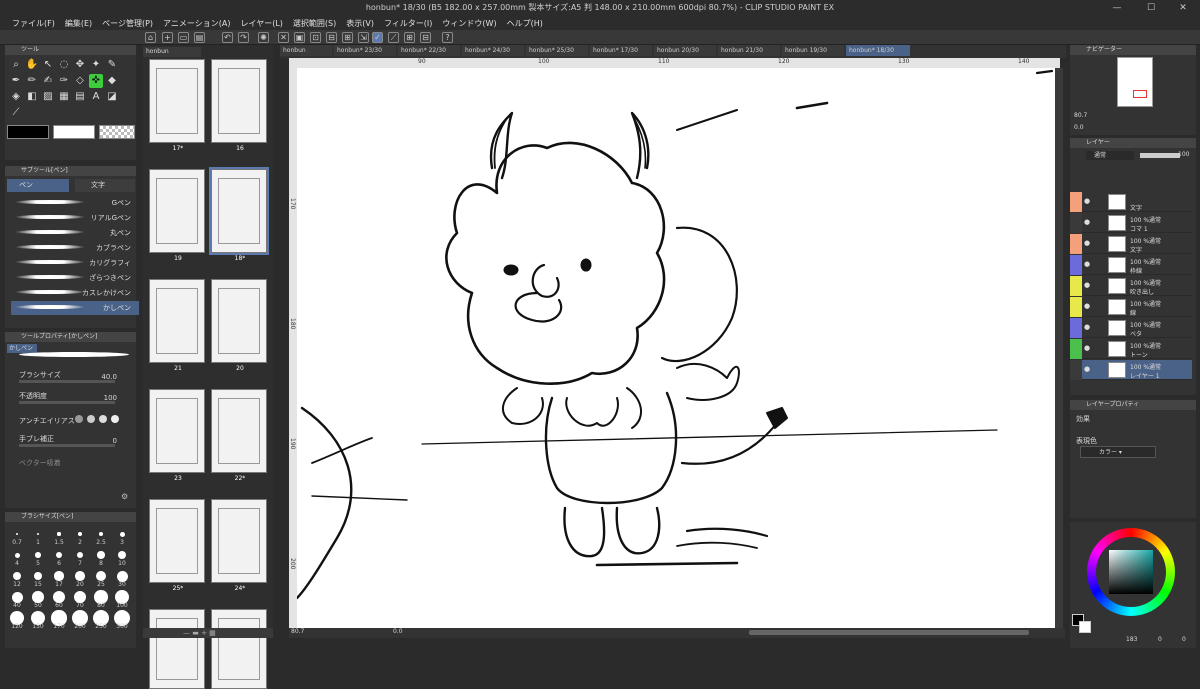  I want to click on help-icon: ?, so click(447, 37).